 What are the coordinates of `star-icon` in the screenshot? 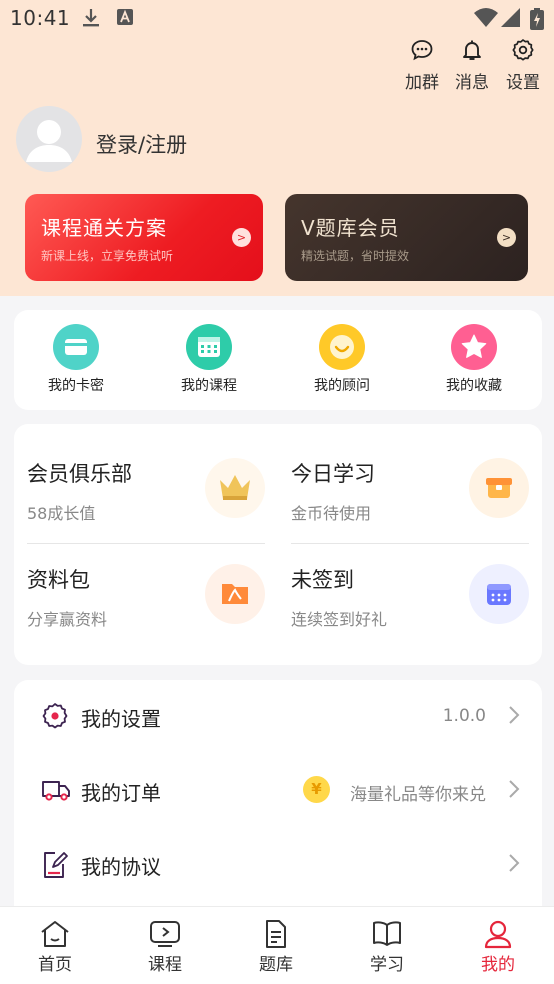 It's located at (474, 347).